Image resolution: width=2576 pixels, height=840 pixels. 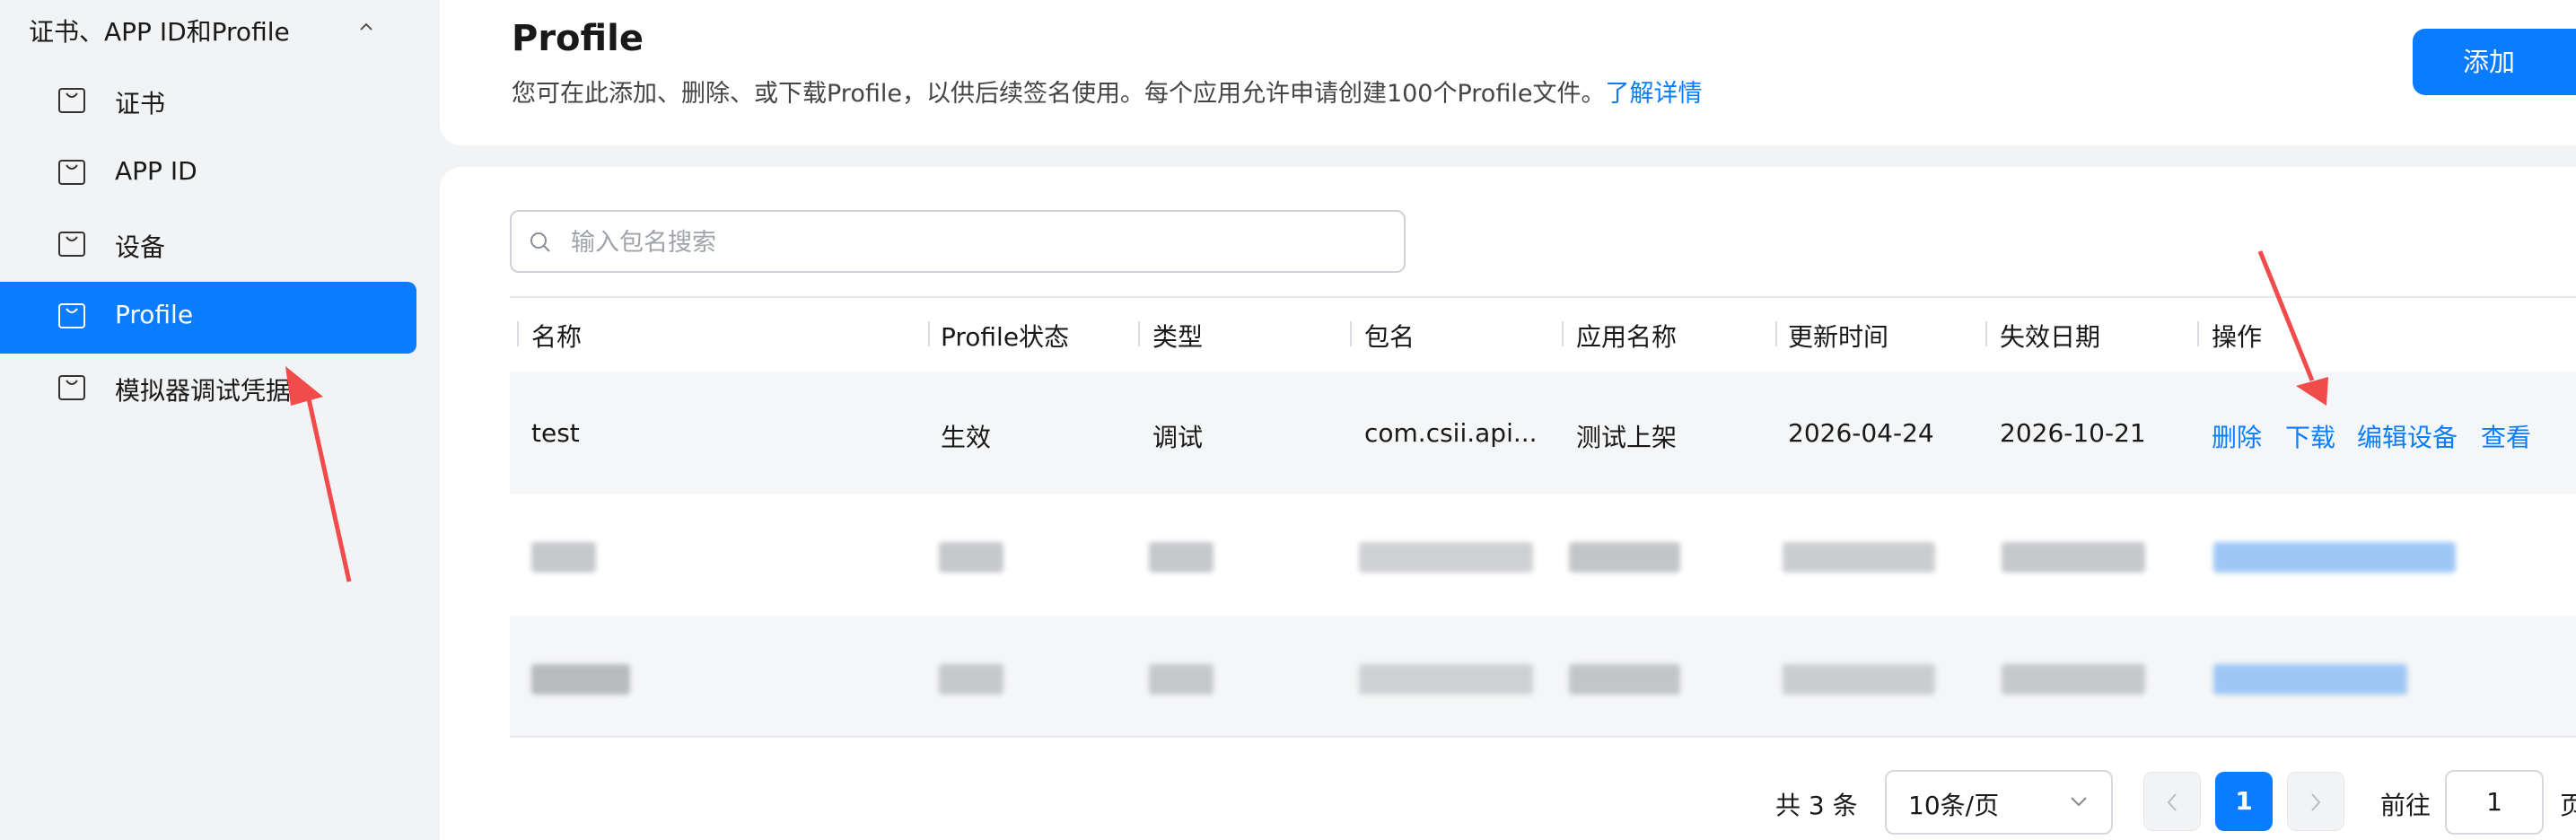 I want to click on annotation-arrow-download, so click(x=2292, y=328).